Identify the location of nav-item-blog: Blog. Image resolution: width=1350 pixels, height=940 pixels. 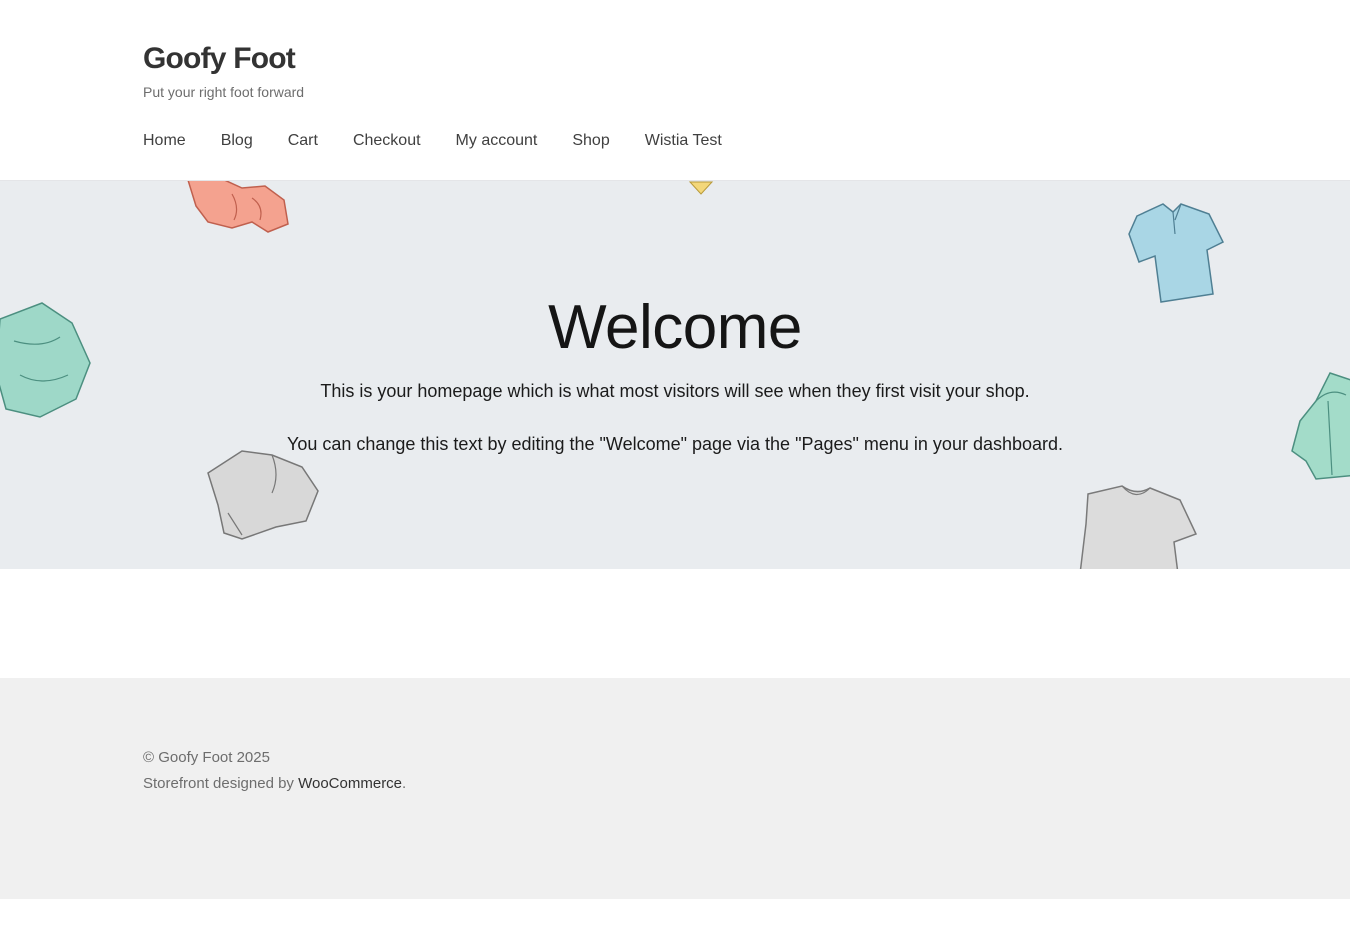
(237, 141).